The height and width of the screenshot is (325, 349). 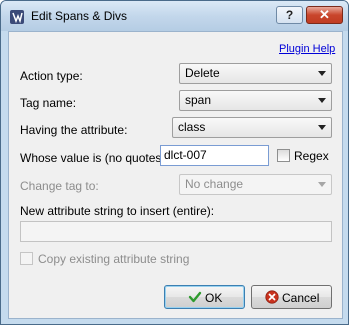 I want to click on attribute-value-label: Whose value is (no quotes):, so click(x=94, y=158).